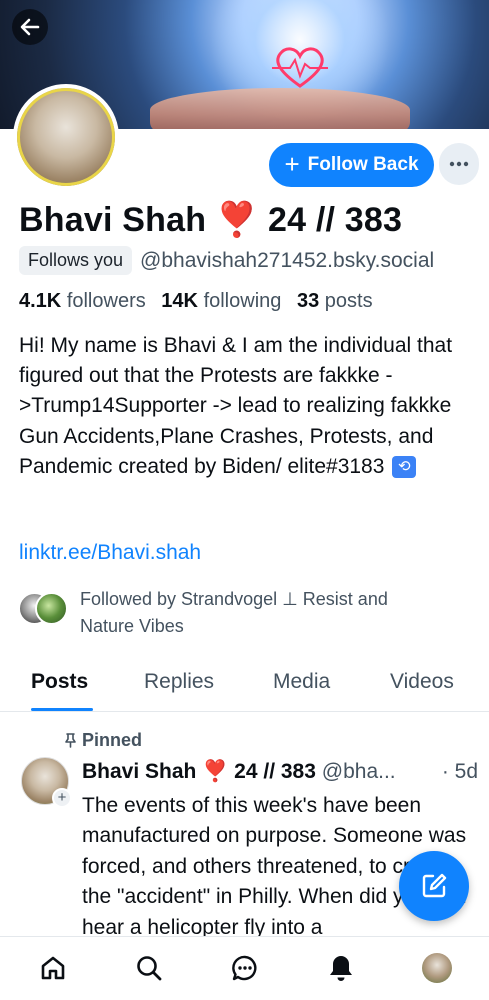  Describe the element at coordinates (76, 260) in the screenshot. I see `follows-you-badge: Follows you` at that location.